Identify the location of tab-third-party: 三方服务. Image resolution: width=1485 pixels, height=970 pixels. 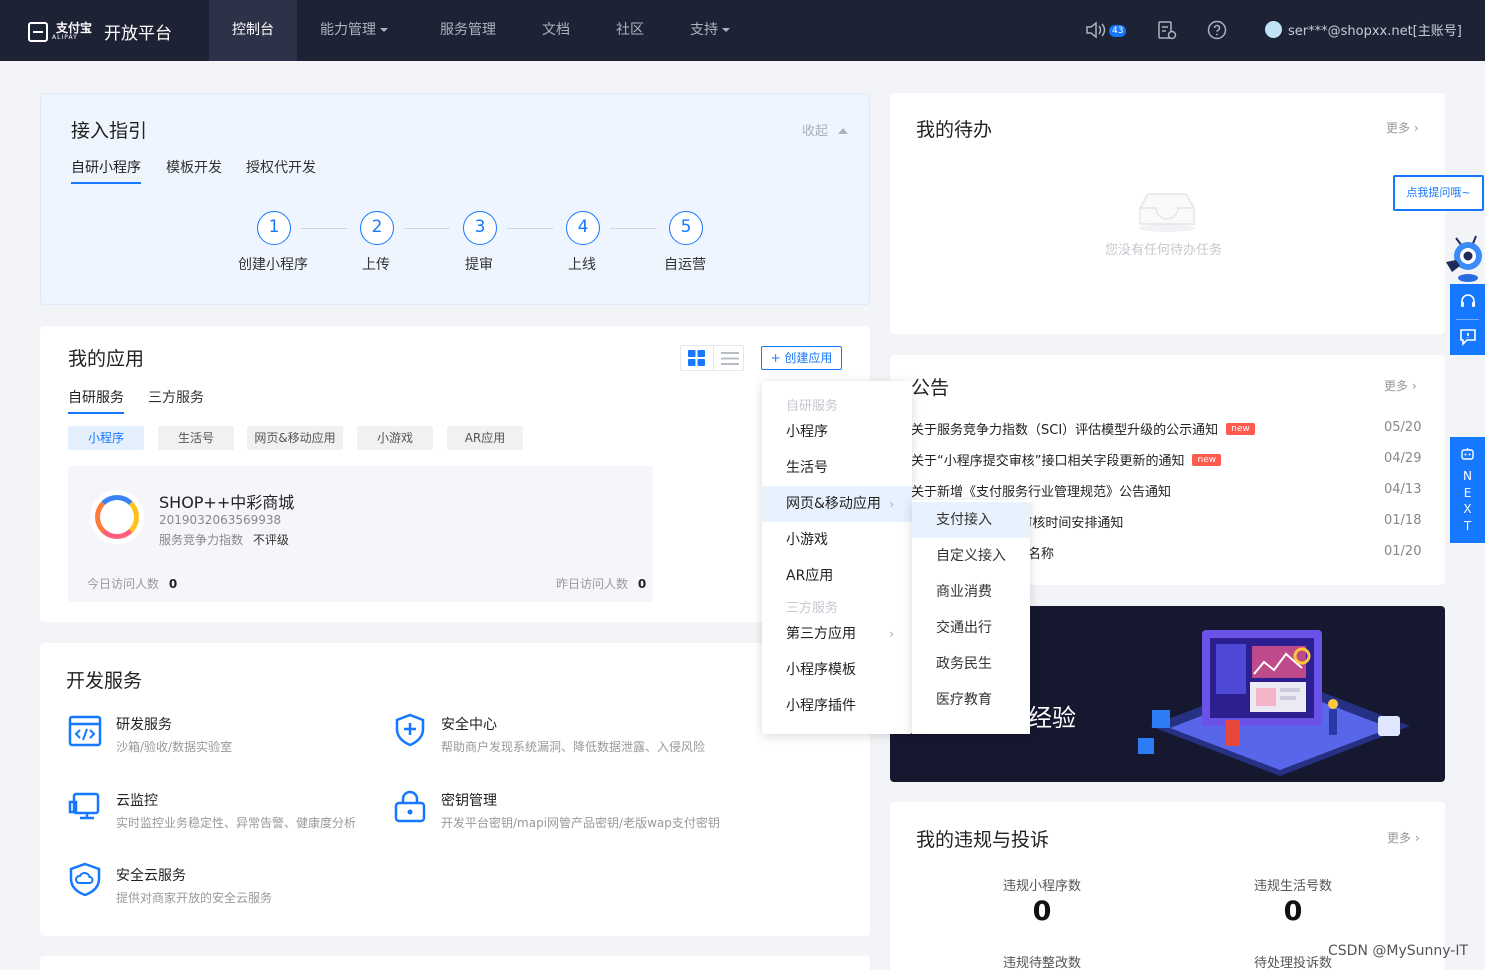
(176, 397).